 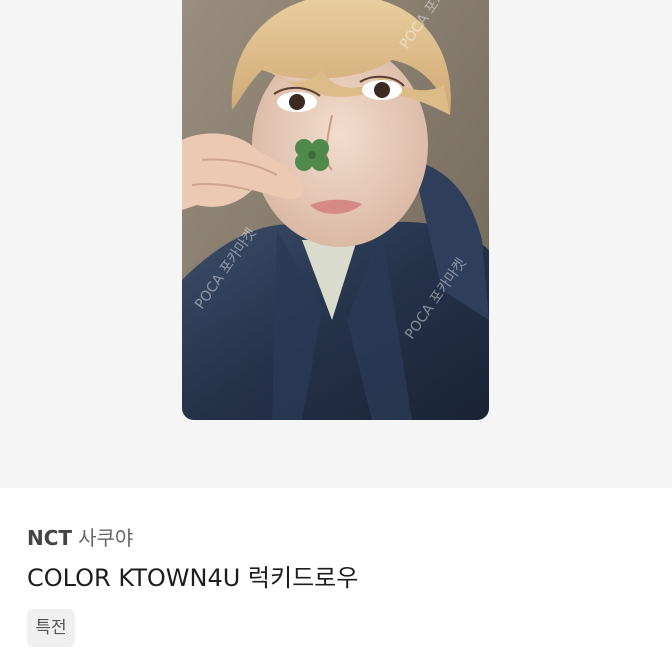 What do you see at coordinates (50, 538) in the screenshot?
I see `group-name: NCT` at bounding box center [50, 538].